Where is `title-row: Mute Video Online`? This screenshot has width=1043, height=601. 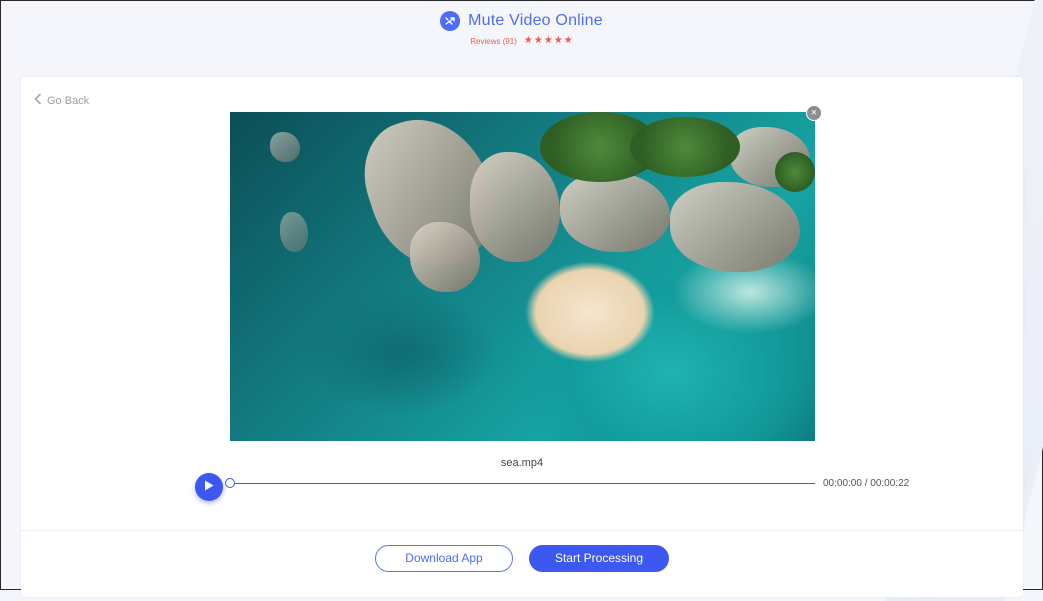
title-row: Mute Video Online is located at coordinates (521, 21).